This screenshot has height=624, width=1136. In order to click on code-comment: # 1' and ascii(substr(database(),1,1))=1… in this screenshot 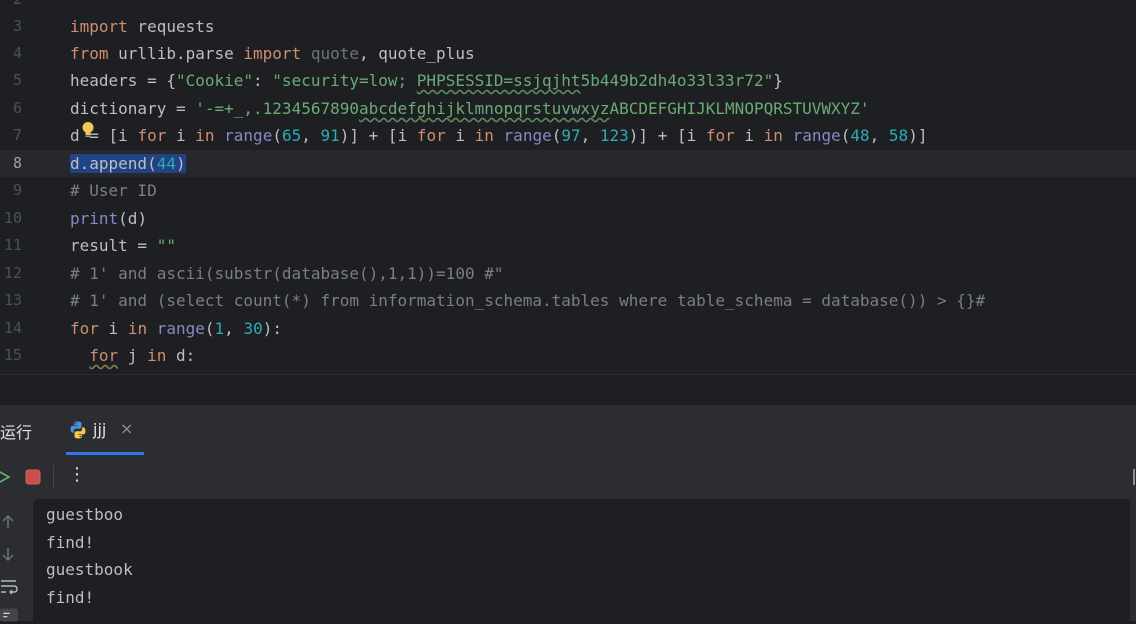, I will do `click(286, 273)`.